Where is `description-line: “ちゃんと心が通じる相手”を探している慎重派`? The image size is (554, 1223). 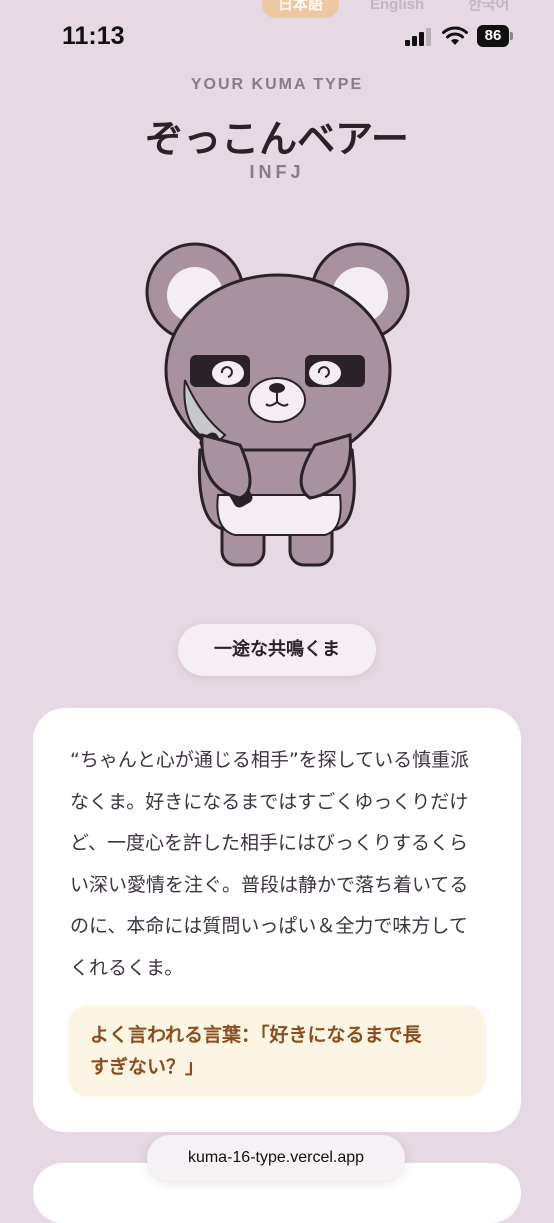 description-line: “ちゃんと心が通じる相手”を探している慎重派 is located at coordinates (270, 760).